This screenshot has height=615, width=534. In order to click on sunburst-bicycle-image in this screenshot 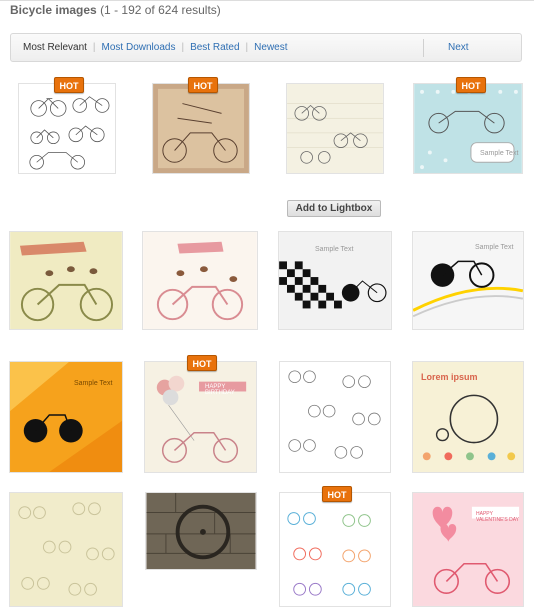, I will do `click(66, 417)`.